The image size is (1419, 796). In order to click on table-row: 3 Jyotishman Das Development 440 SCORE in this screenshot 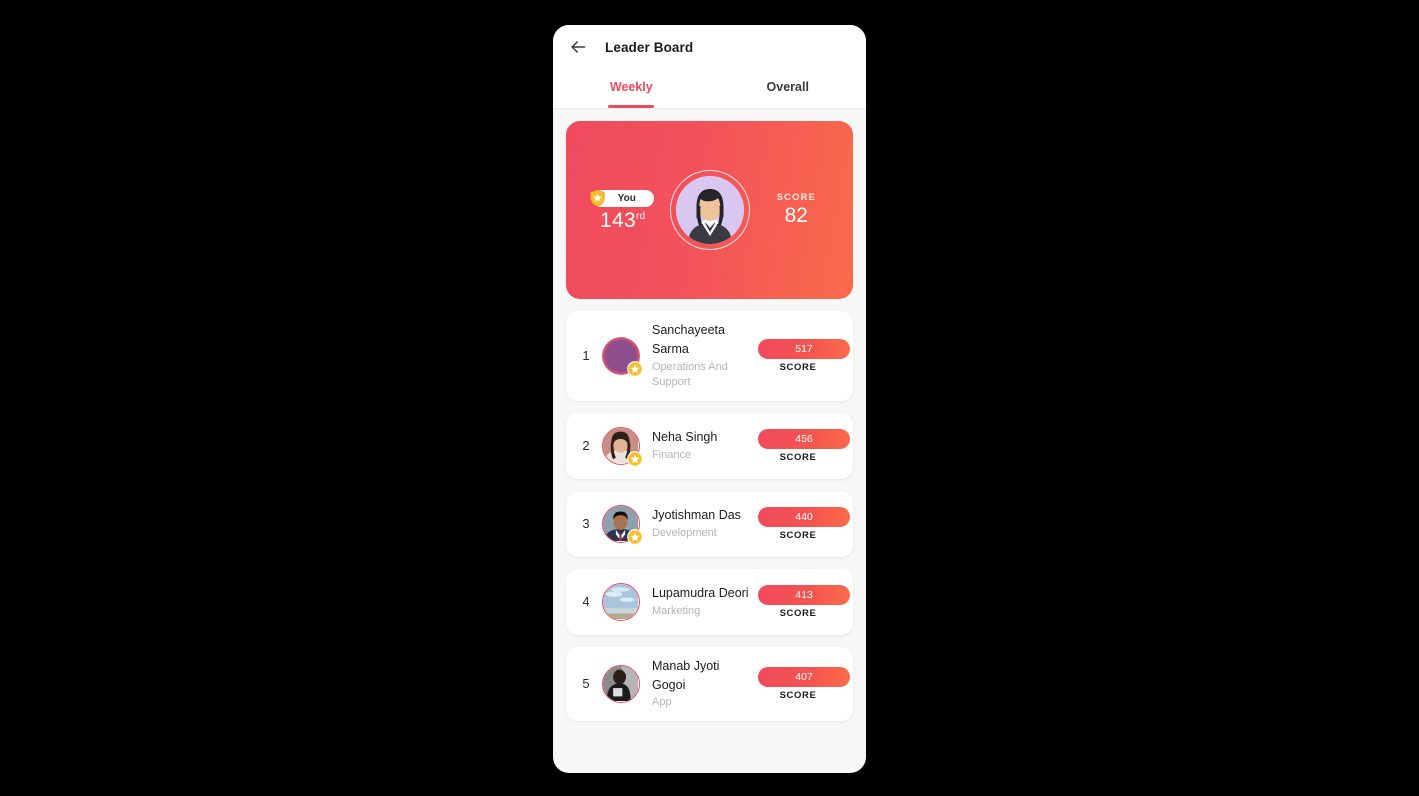, I will do `click(709, 523)`.